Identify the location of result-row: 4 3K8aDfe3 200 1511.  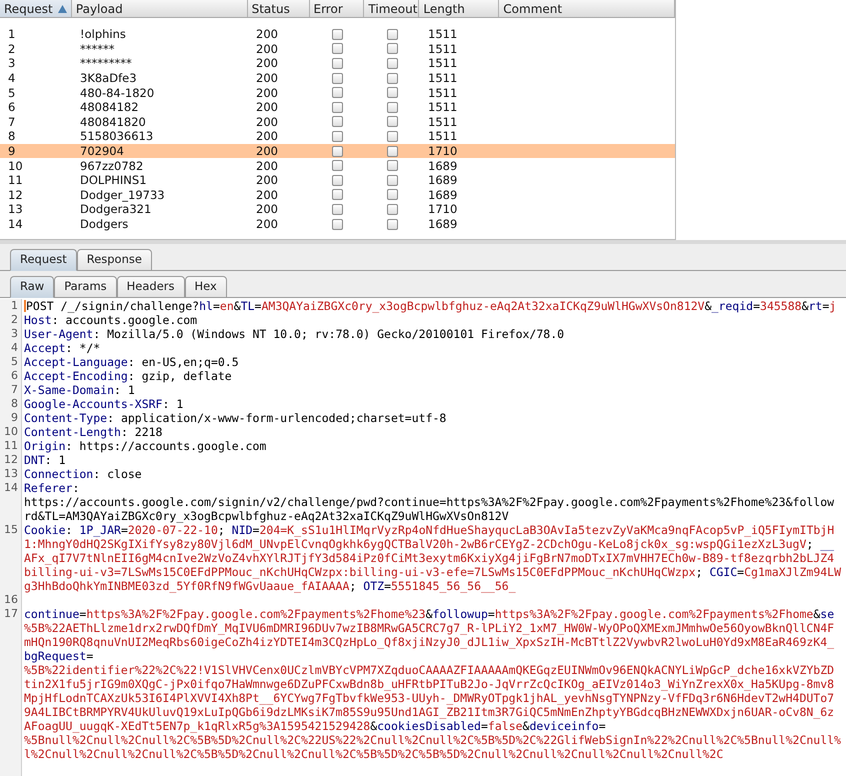
(337, 78).